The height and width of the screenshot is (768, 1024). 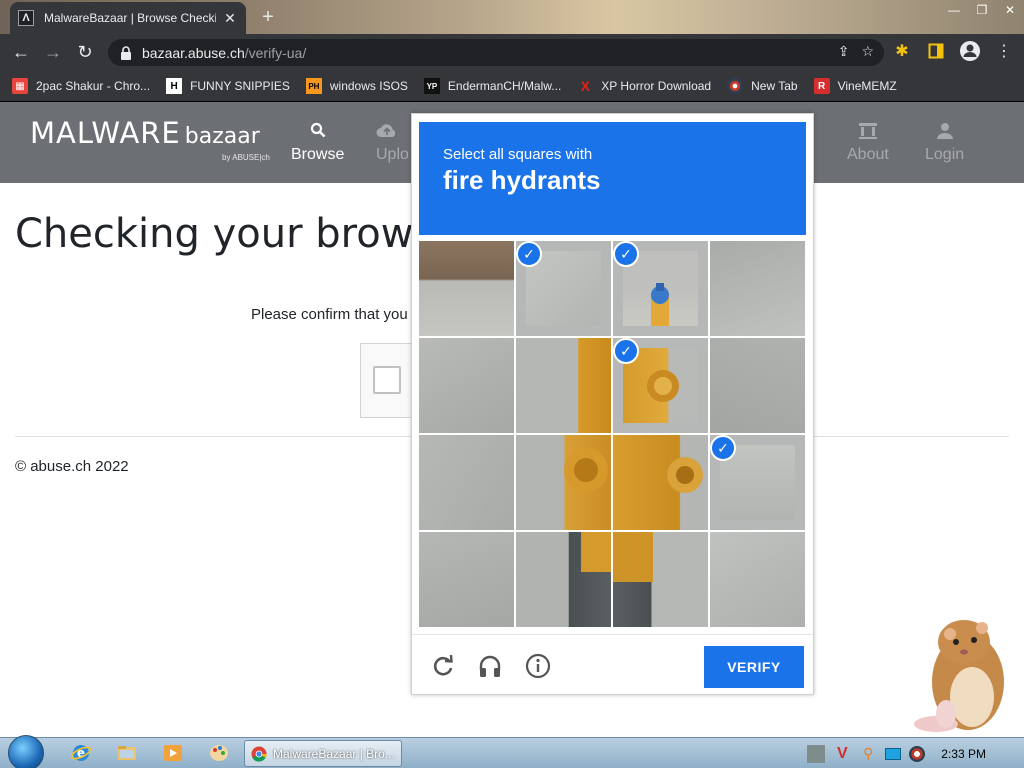 What do you see at coordinates (230, 18) in the screenshot?
I see `tab-close-icon: ✕` at bounding box center [230, 18].